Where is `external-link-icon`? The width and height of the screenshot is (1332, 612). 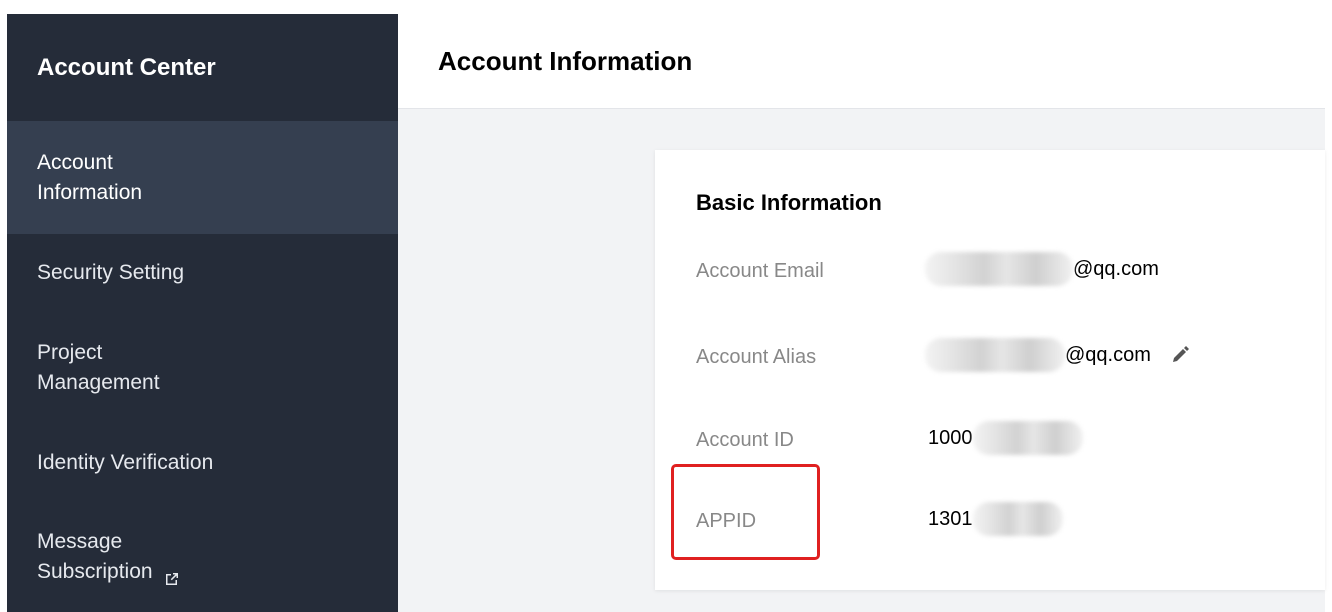
external-link-icon is located at coordinates (172, 575).